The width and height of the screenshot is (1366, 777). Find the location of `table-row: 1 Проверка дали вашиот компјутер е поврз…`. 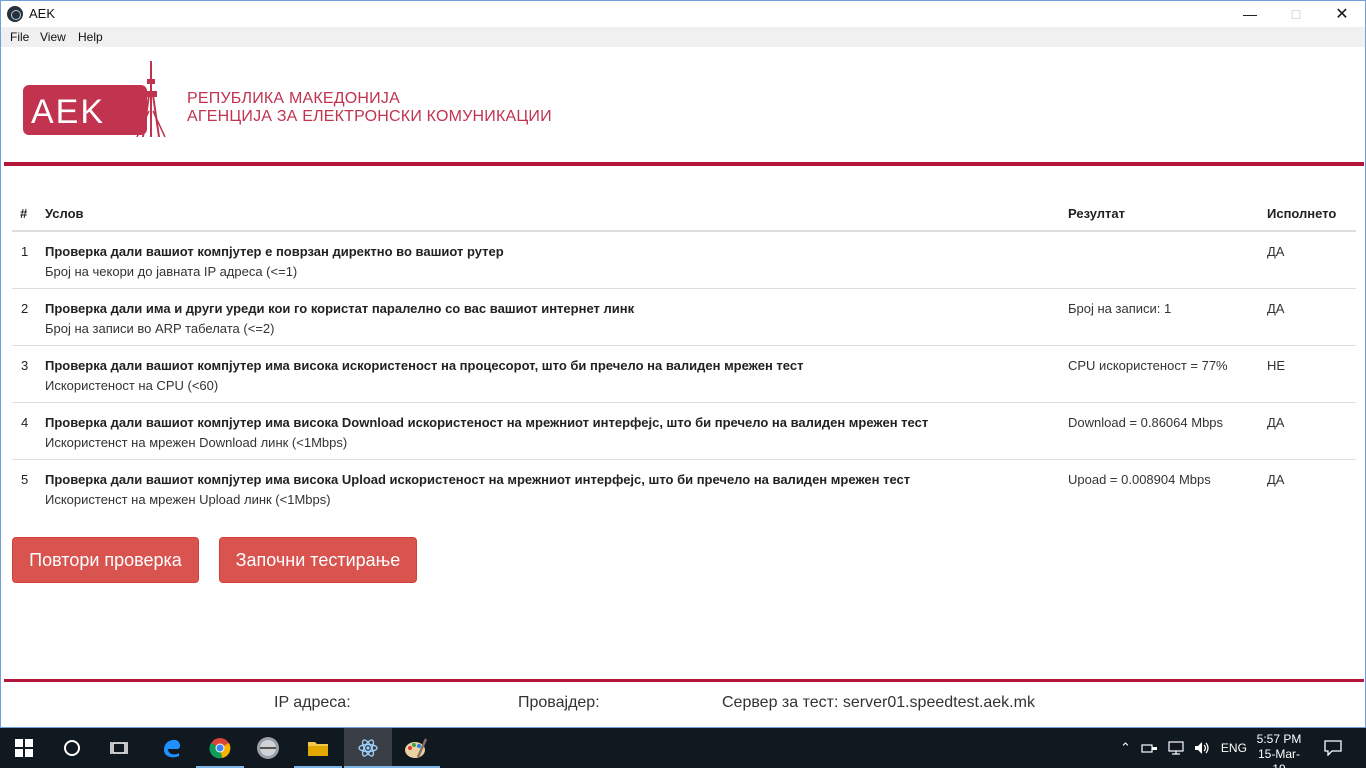

table-row: 1 Проверка дали вашиот компјутер е поврз… is located at coordinates (684, 260).